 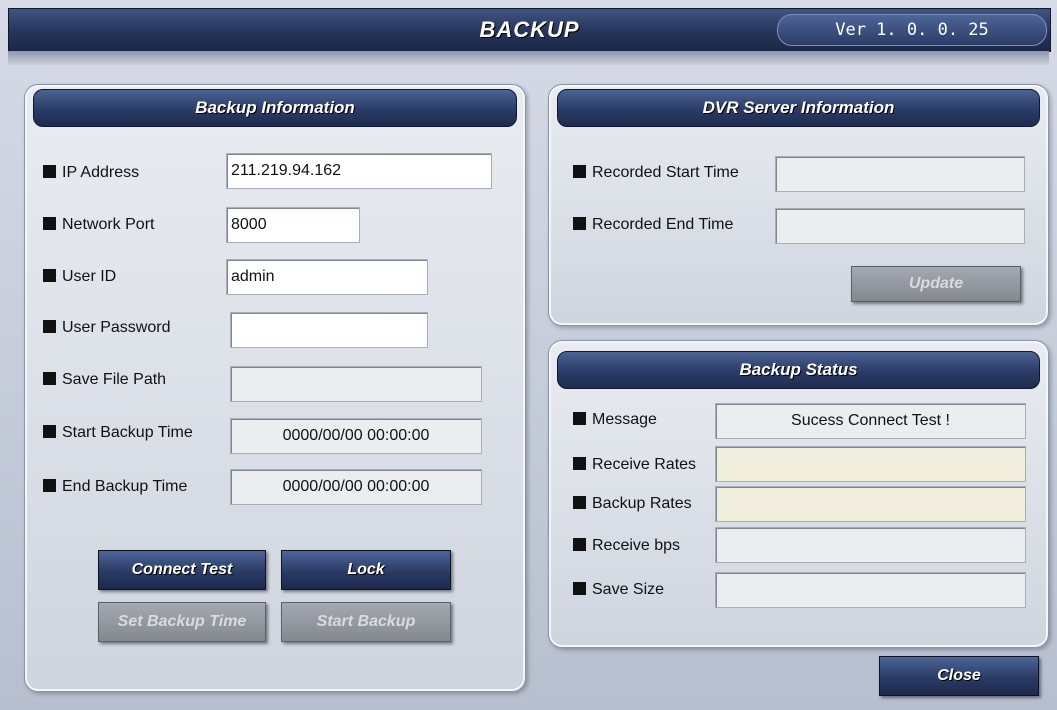 What do you see at coordinates (106, 328) in the screenshot?
I see `user-password-label: User Password` at bounding box center [106, 328].